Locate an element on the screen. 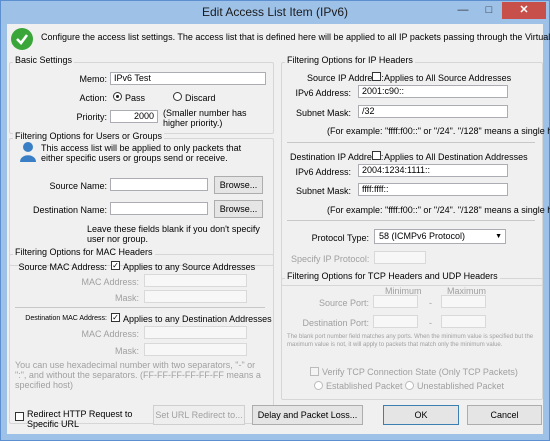 The width and height of the screenshot is (550, 441). source-mac-mask-label: Mask: is located at coordinates (126, 298).